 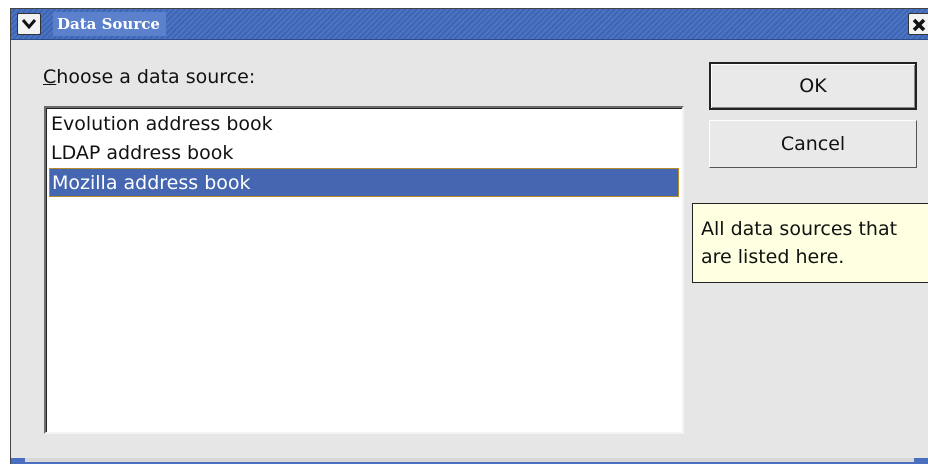 What do you see at coordinates (109, 24) in the screenshot?
I see `window-title: Data Source` at bounding box center [109, 24].